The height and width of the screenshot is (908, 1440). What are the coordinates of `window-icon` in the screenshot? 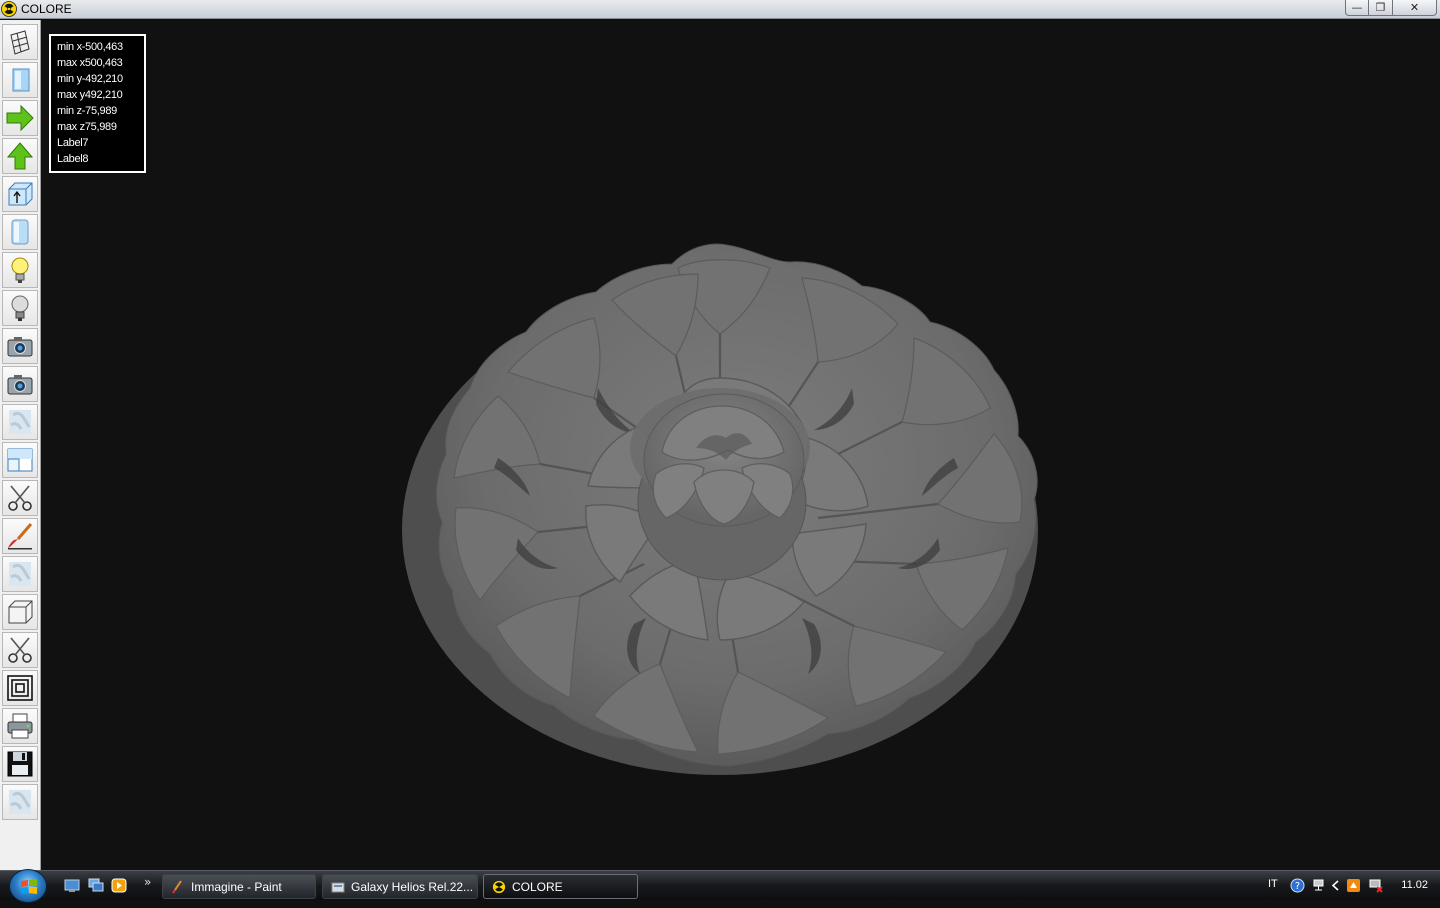 It's located at (20, 460).